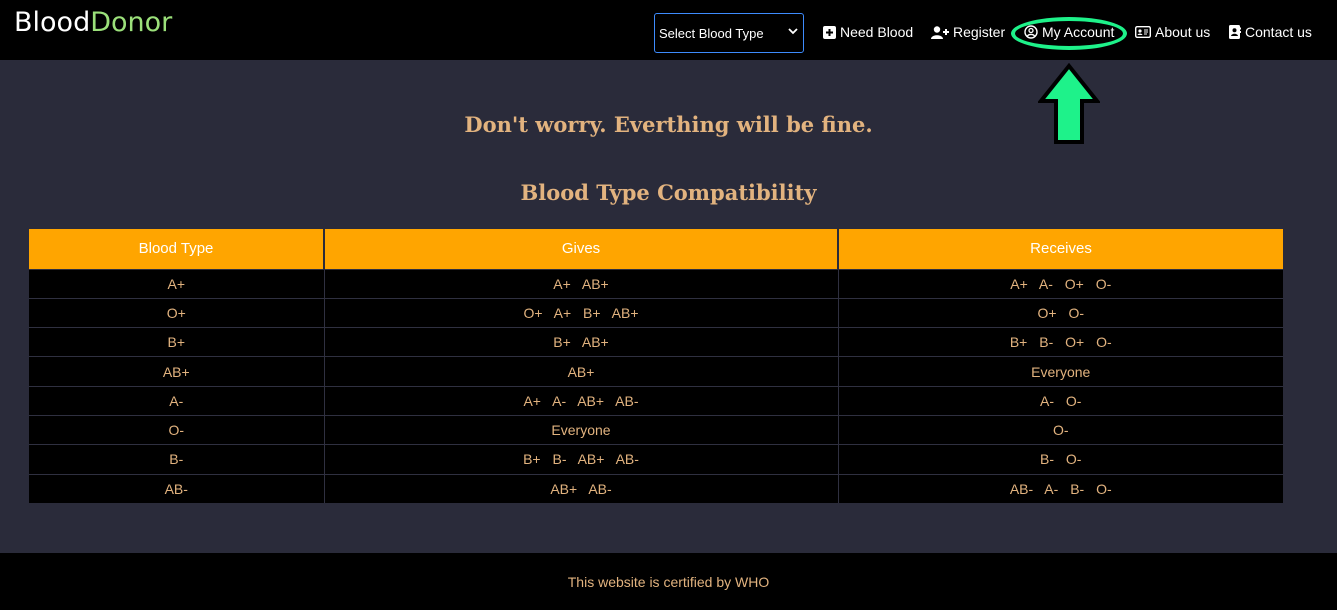 The width and height of the screenshot is (1337, 610). I want to click on cell-receives: O-, so click(1060, 429).